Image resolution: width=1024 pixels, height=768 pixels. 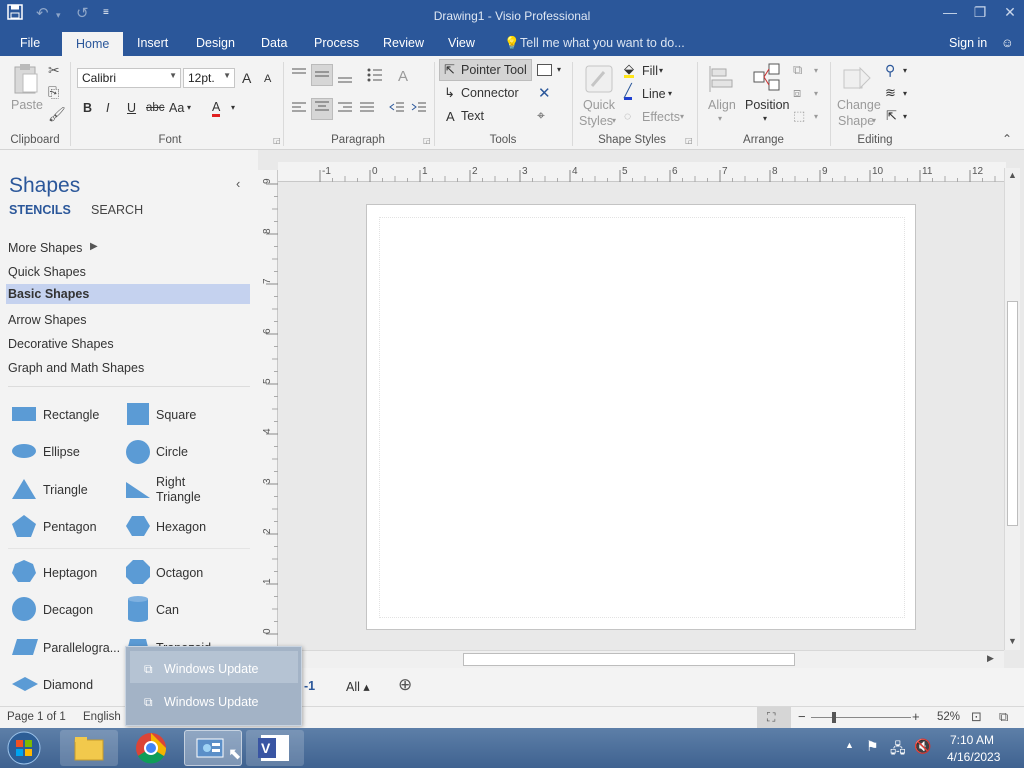 I want to click on change-shape-icon, so click(x=857, y=80).